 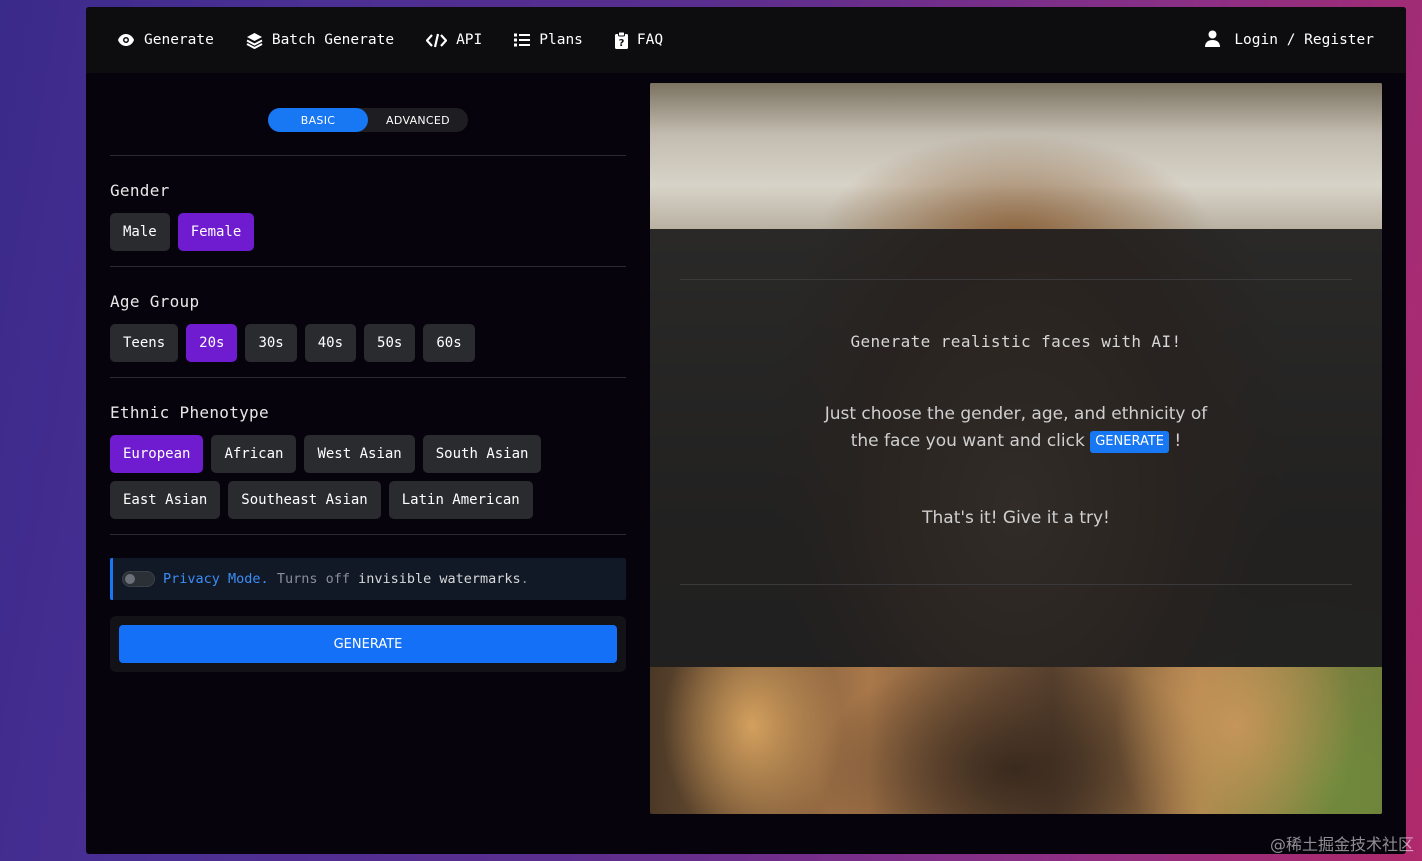 What do you see at coordinates (155, 301) in the screenshot?
I see `age-group-title: Age Group` at bounding box center [155, 301].